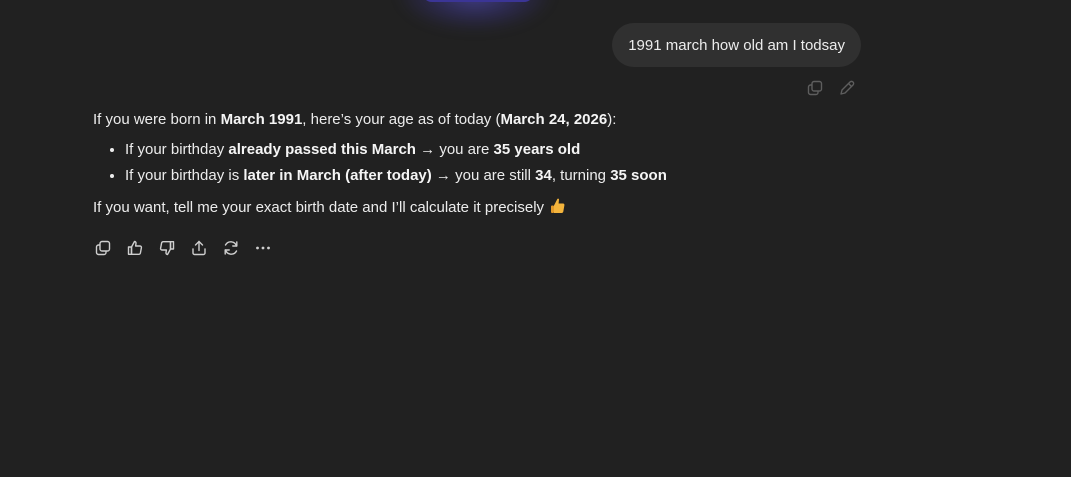 Image resolution: width=1071 pixels, height=477 pixels. What do you see at coordinates (322, 149) in the screenshot?
I see `bullet-bold: already passed this March` at bounding box center [322, 149].